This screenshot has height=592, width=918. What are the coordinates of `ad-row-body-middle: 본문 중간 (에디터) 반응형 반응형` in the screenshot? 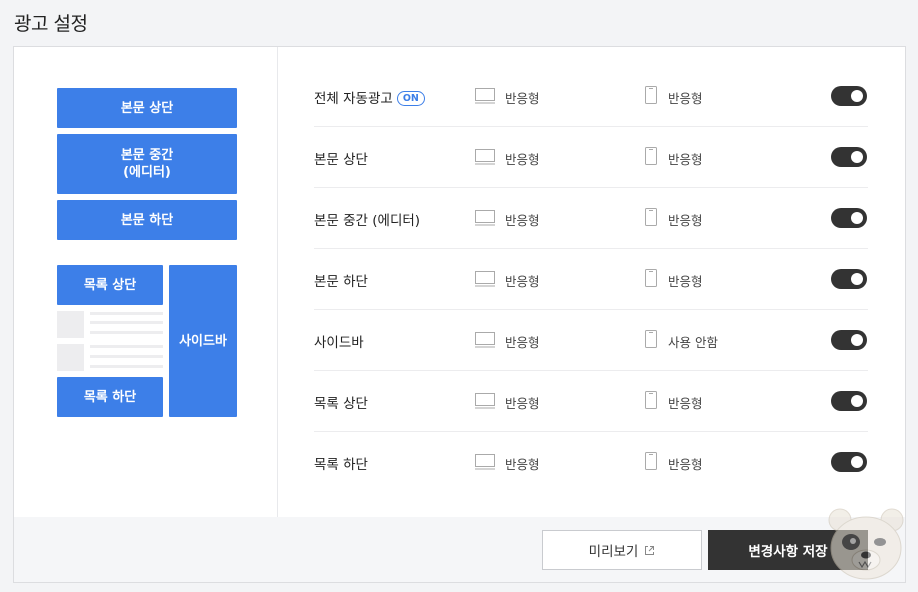 It's located at (591, 218).